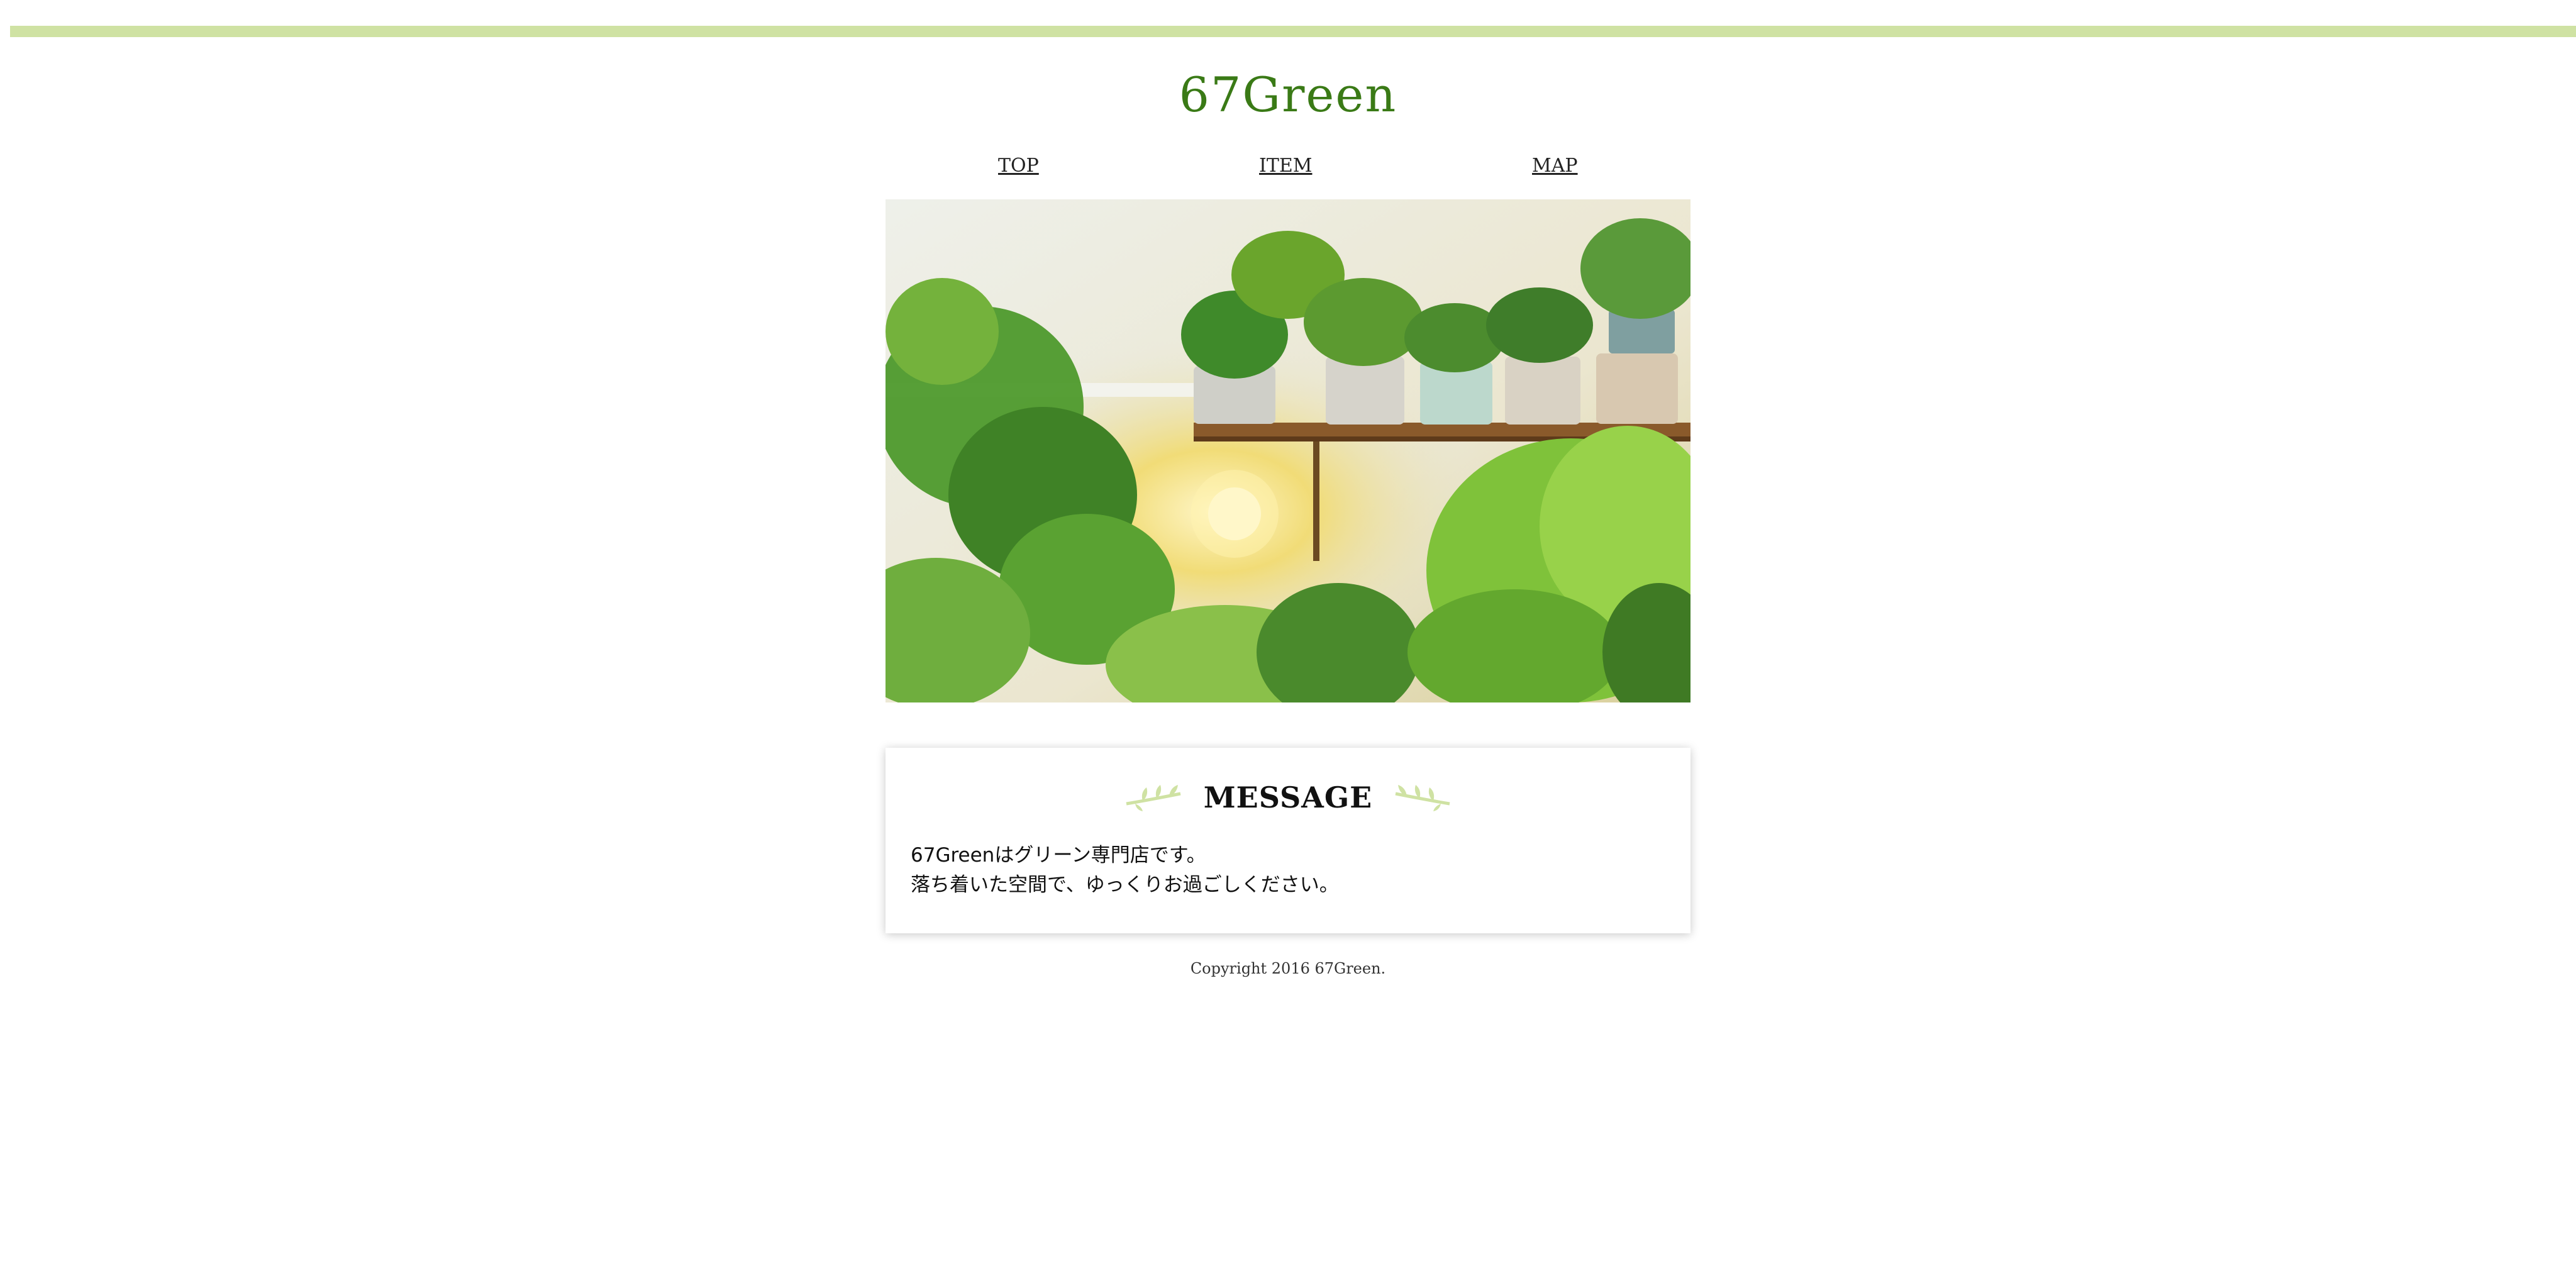 Image resolution: width=2576 pixels, height=1288 pixels. I want to click on leaf-ornament-right-icon, so click(1422, 798).